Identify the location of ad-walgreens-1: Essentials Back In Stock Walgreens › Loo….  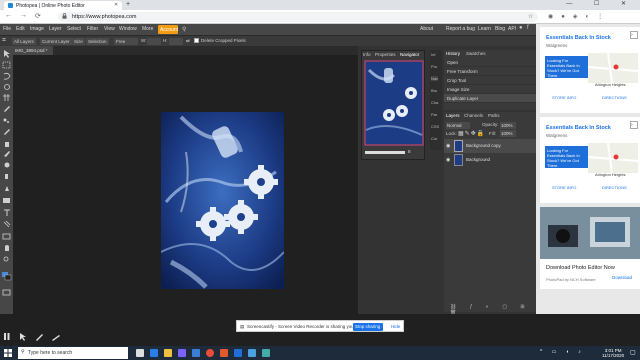
(590, 70).